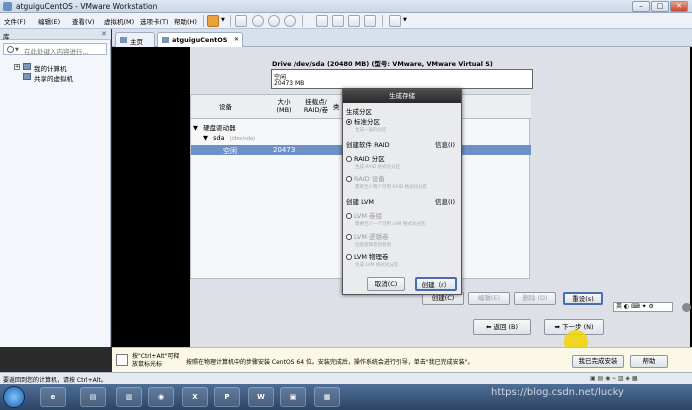 The image size is (692, 410). I want to click on option-label: LVM 物理卷, so click(371, 257).